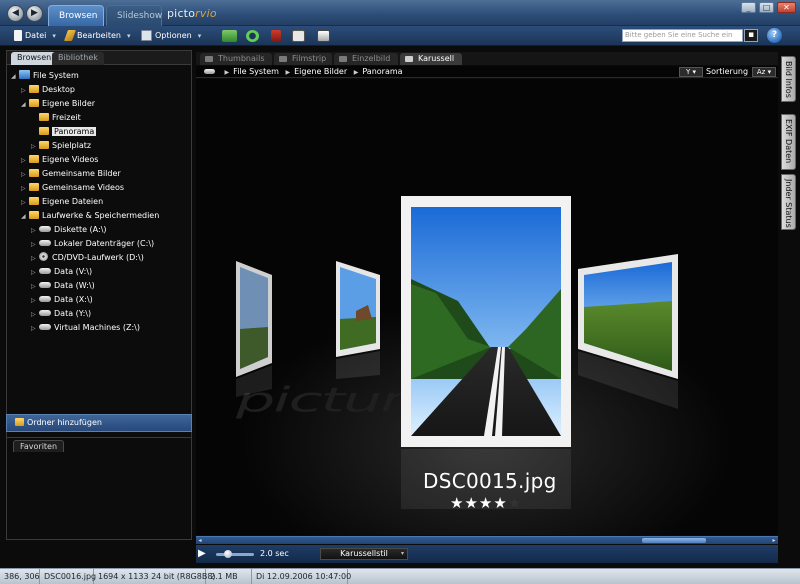 The width and height of the screenshot is (800, 584). Describe the element at coordinates (486, 503) in the screenshot. I see `rating-stars: ★★★★★` at that location.